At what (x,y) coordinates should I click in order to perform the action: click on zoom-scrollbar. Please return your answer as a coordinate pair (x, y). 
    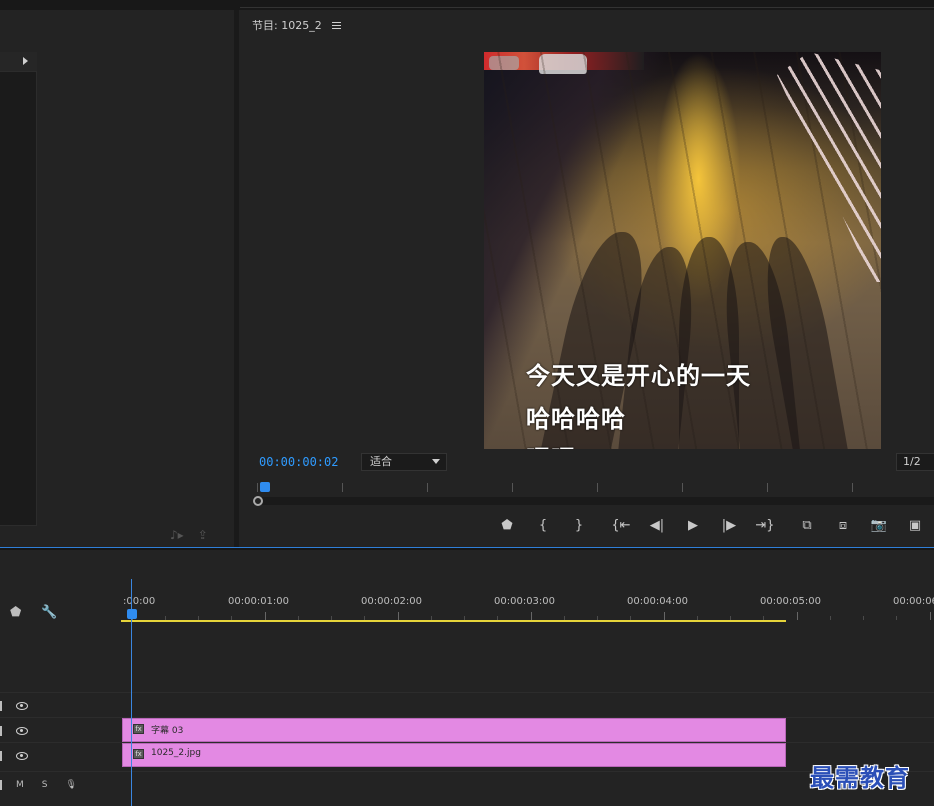
    Looking at the image, I should click on (593, 501).